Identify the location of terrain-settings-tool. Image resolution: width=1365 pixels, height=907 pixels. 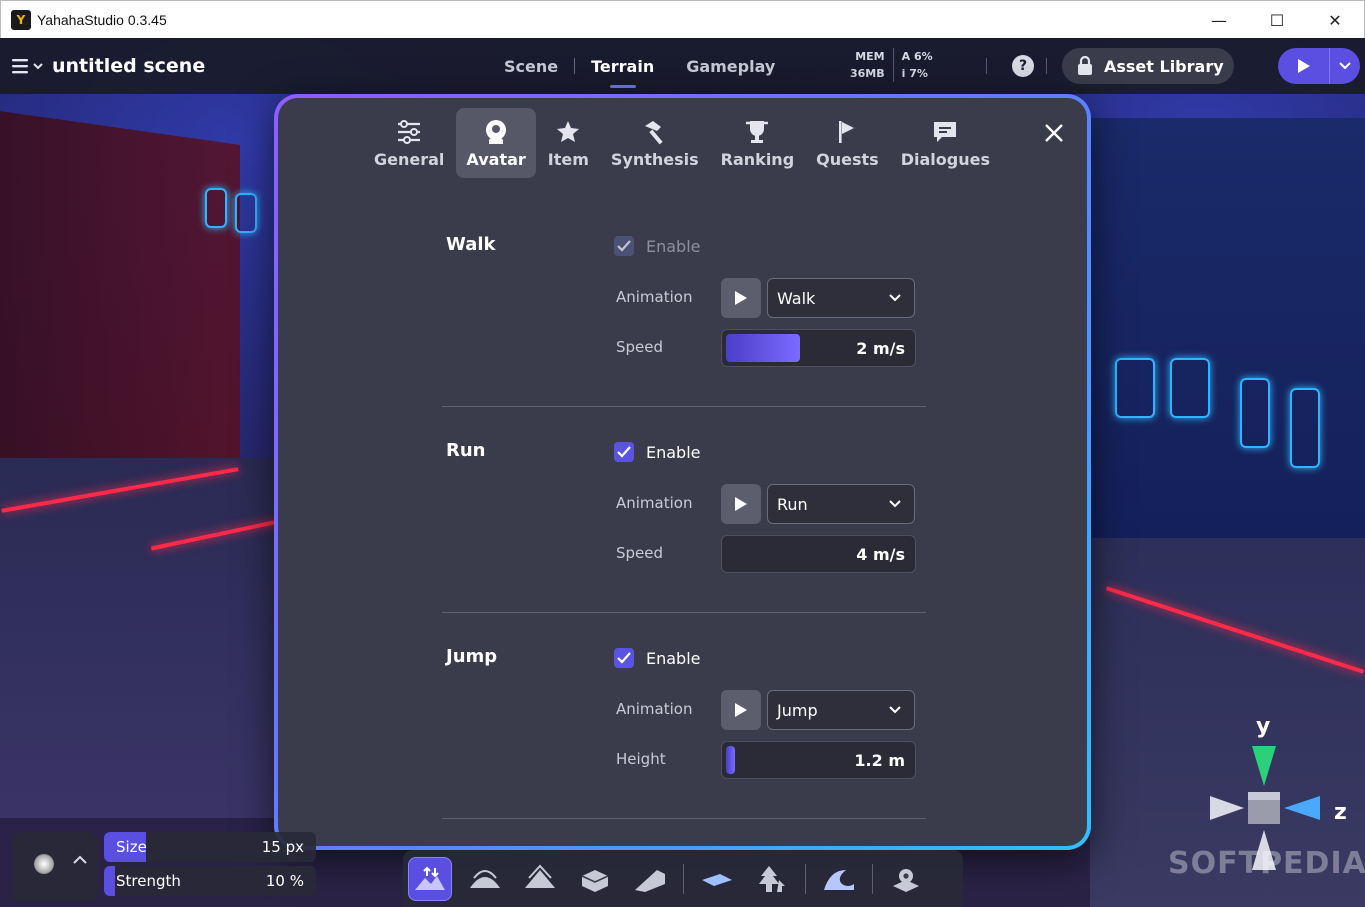
(906, 879).